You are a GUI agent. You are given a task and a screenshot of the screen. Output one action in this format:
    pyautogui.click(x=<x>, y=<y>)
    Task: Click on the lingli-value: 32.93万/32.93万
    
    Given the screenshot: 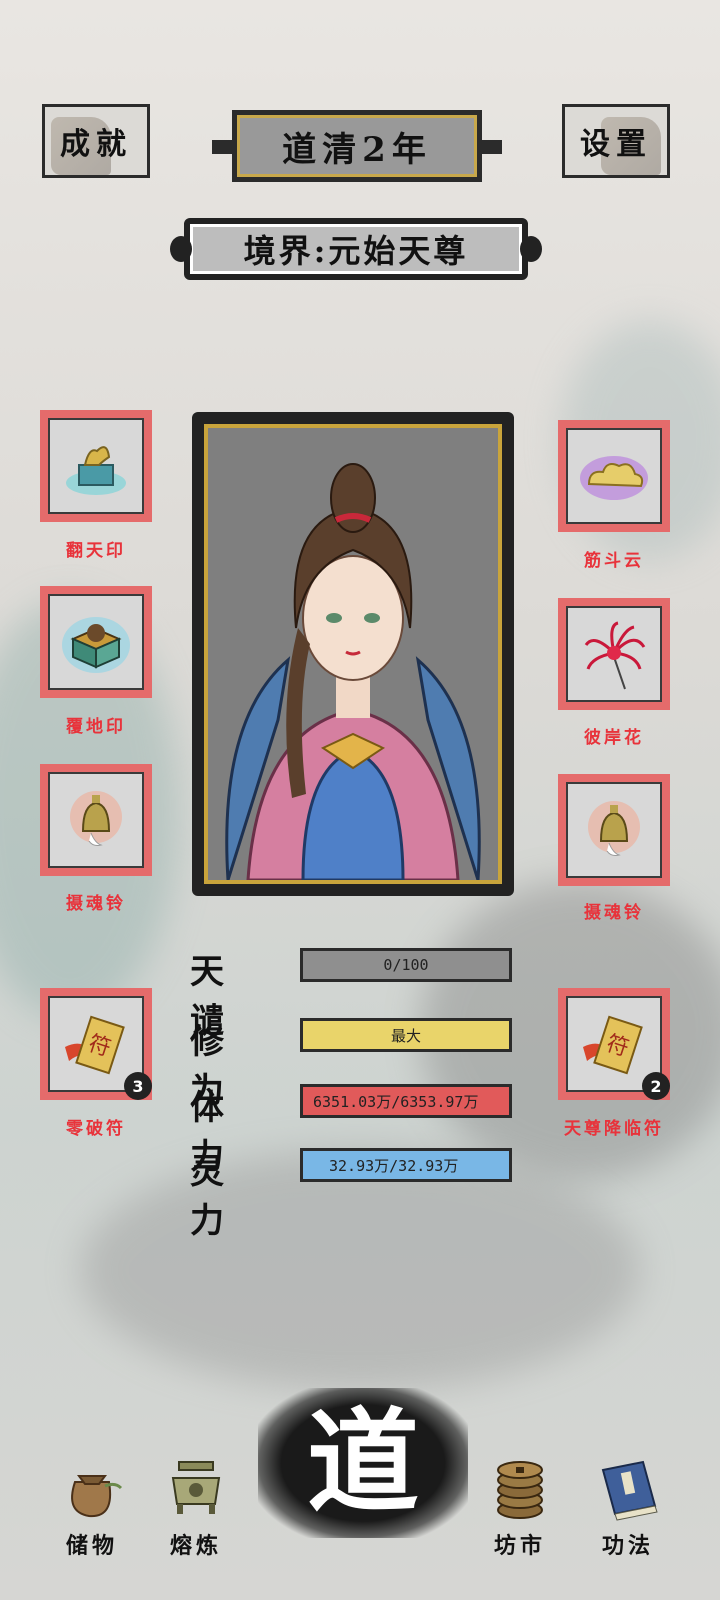 What is the action you would take?
    pyautogui.click(x=394, y=1165)
    